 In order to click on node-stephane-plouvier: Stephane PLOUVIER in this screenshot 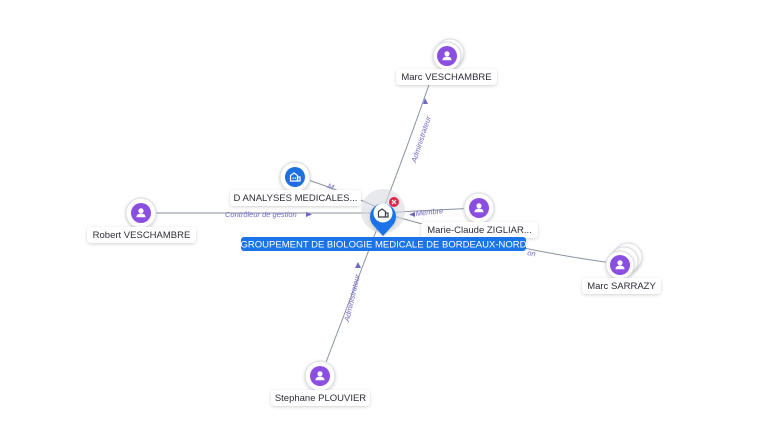, I will do `click(320, 383)`.